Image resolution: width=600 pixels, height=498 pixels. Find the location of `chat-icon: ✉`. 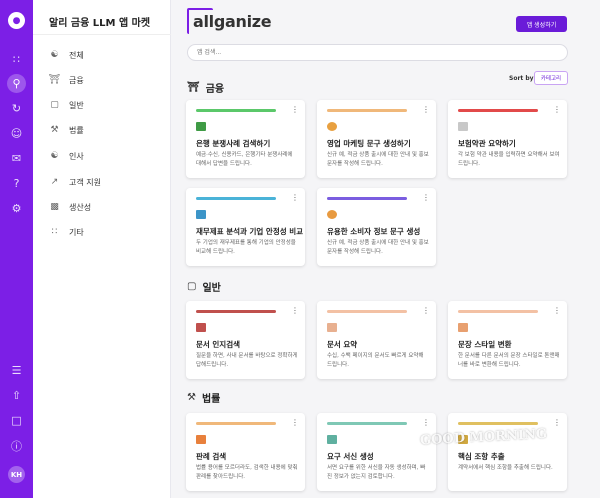

chat-icon: ✉ is located at coordinates (16, 158).